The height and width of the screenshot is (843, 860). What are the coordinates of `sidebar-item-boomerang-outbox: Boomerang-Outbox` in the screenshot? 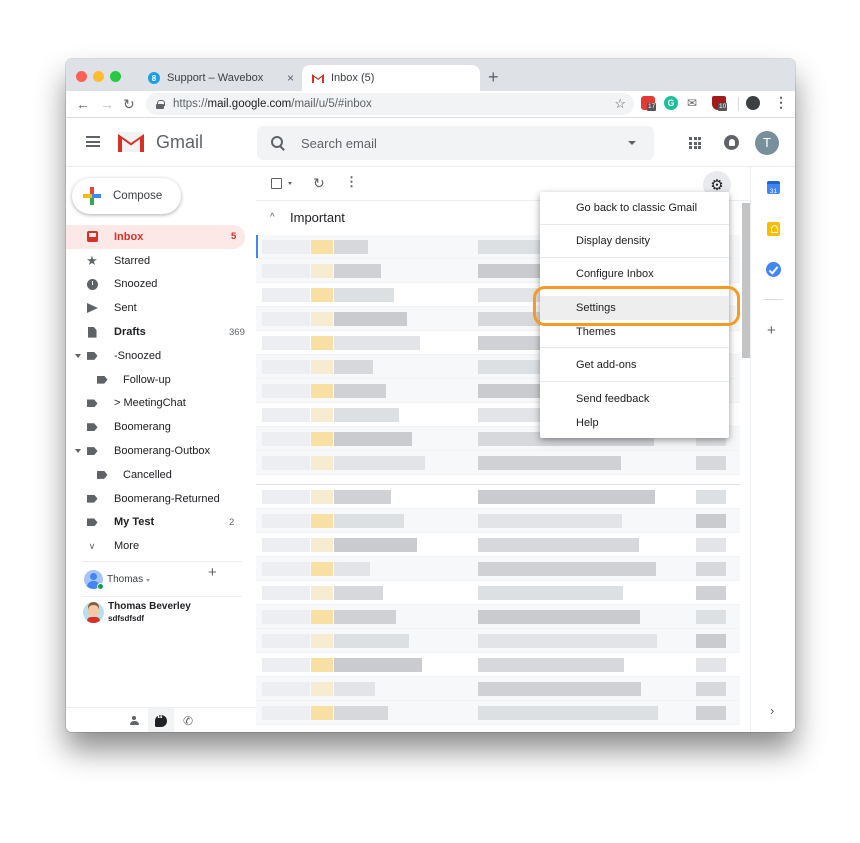 It's located at (161, 451).